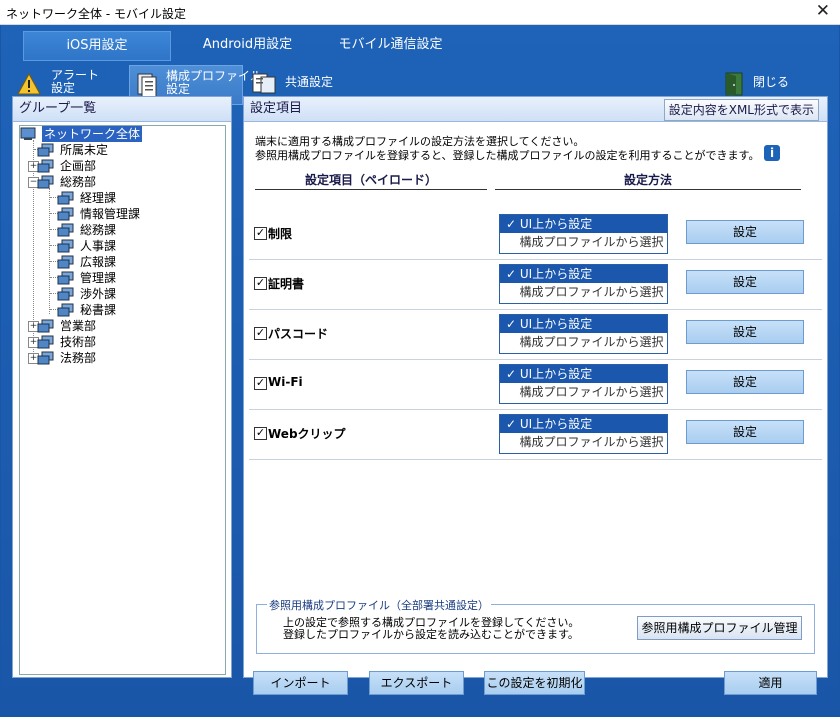 The image size is (840, 717). Describe the element at coordinates (98, 262) in the screenshot. I see `tree-item-label: 広報課` at that location.